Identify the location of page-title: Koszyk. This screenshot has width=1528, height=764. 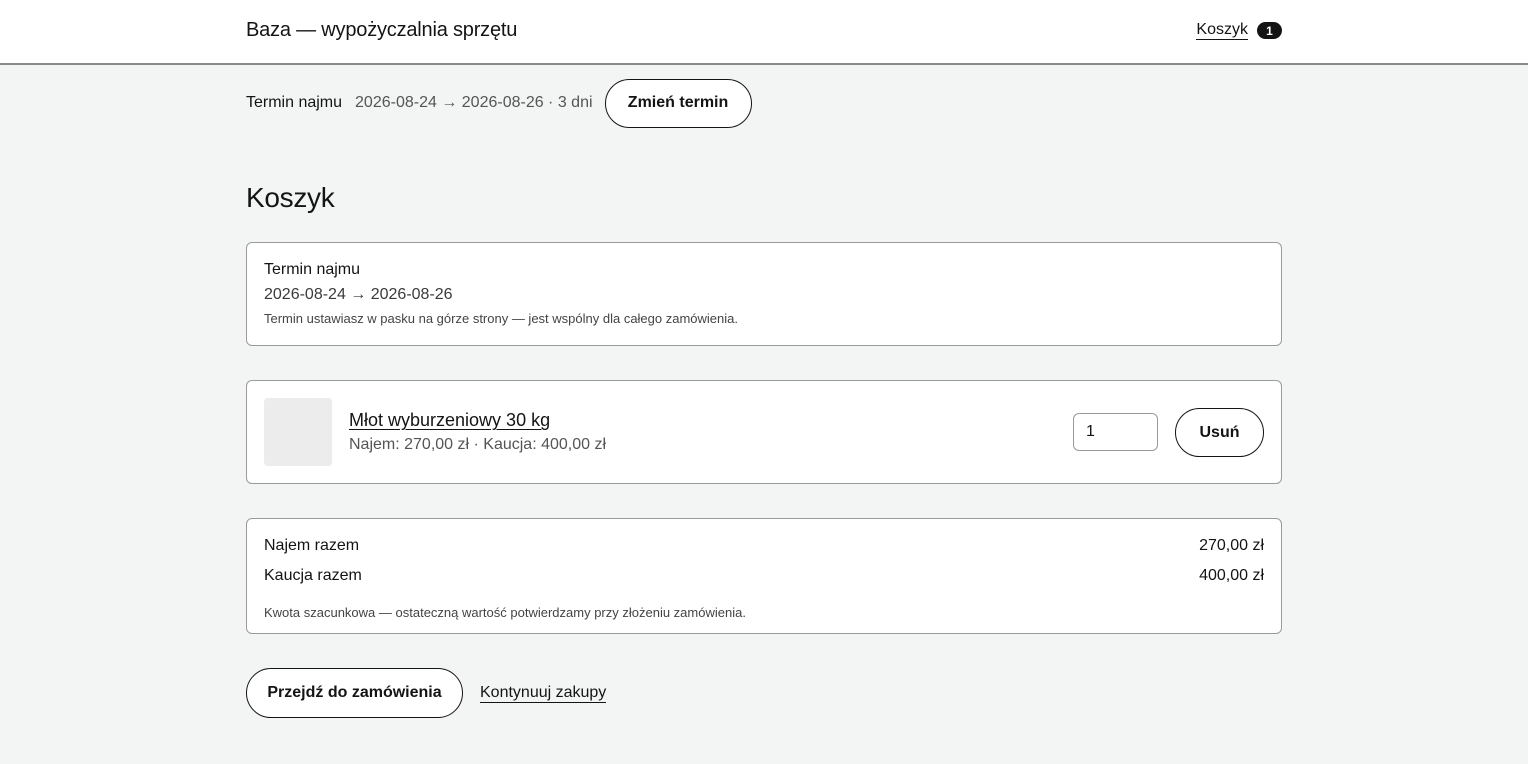
(290, 197).